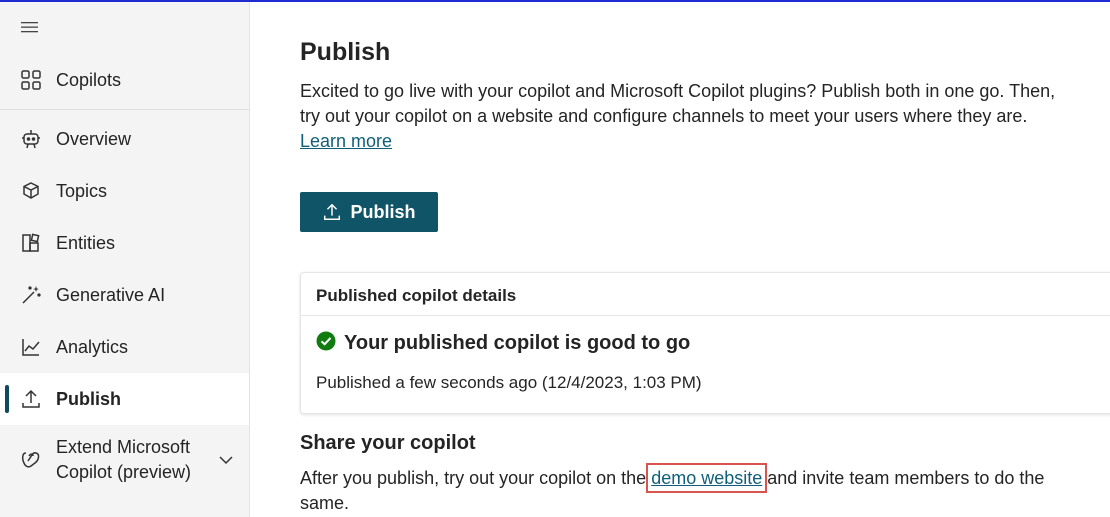  I want to click on sidebar-item-extend-copilot: Extend Microsoft Copilot (preview), so click(124, 460).